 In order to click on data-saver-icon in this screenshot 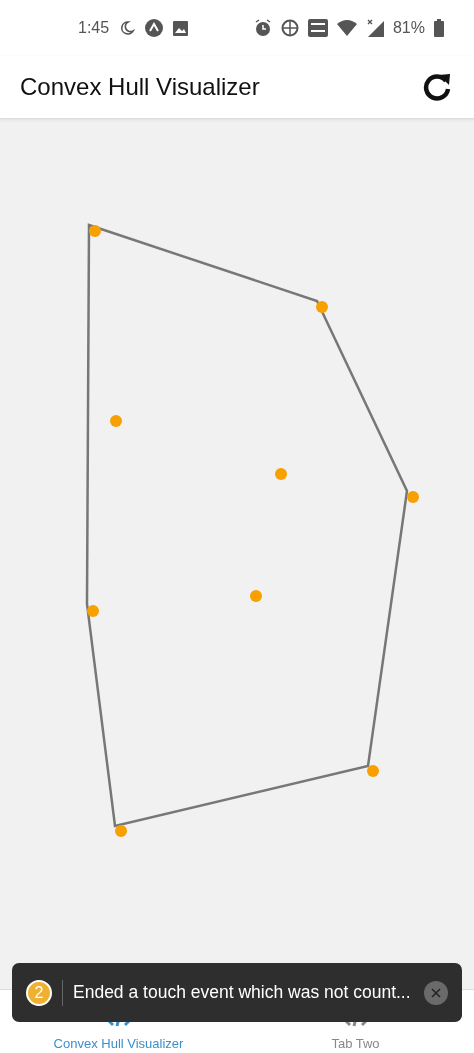, I will do `click(289, 28)`.